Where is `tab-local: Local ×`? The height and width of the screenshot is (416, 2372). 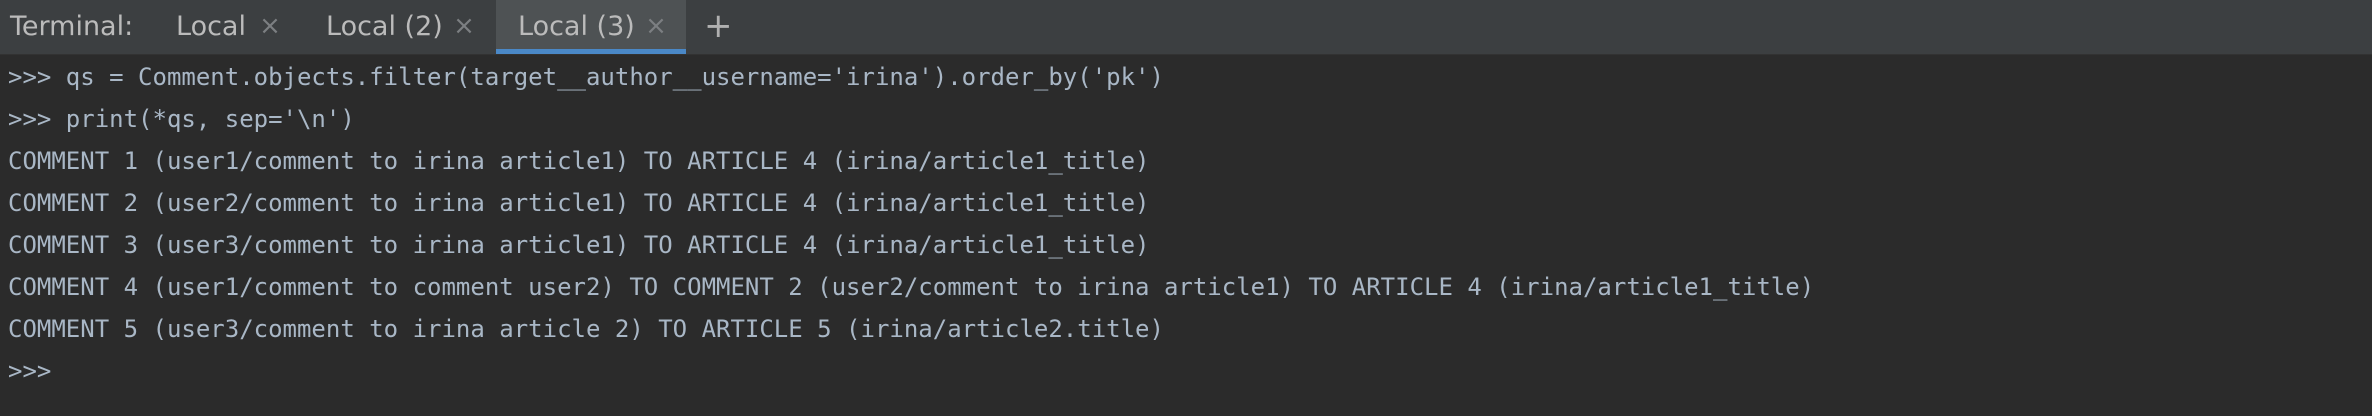
tab-local: Local × is located at coordinates (236, 27).